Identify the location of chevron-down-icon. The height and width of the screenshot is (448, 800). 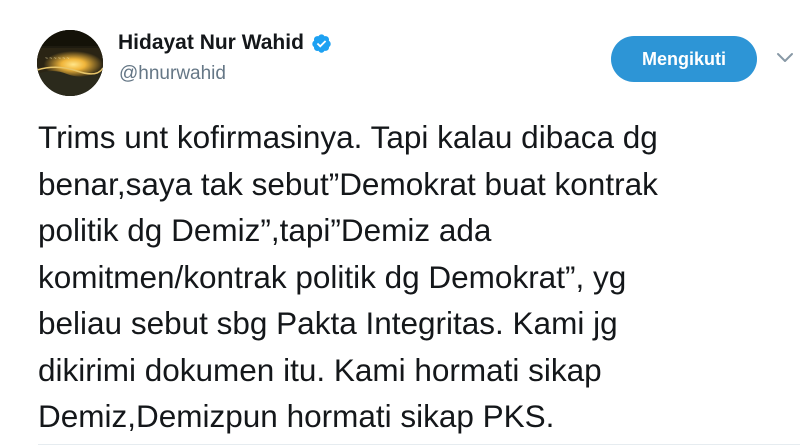
(785, 58).